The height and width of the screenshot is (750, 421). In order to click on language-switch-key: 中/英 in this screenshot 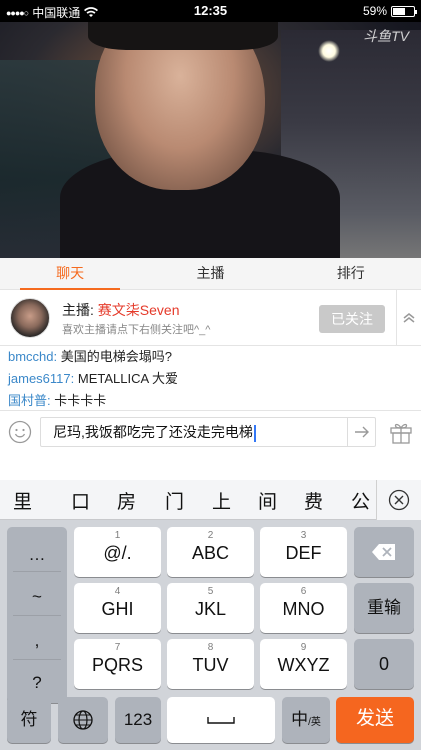, I will do `click(306, 720)`.